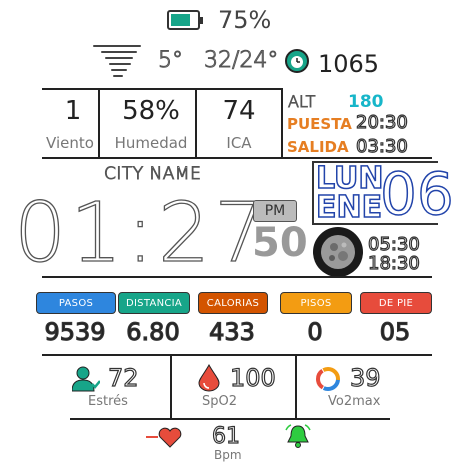  Describe the element at coordinates (73, 111) in the screenshot. I see `wind-value: 1` at that location.